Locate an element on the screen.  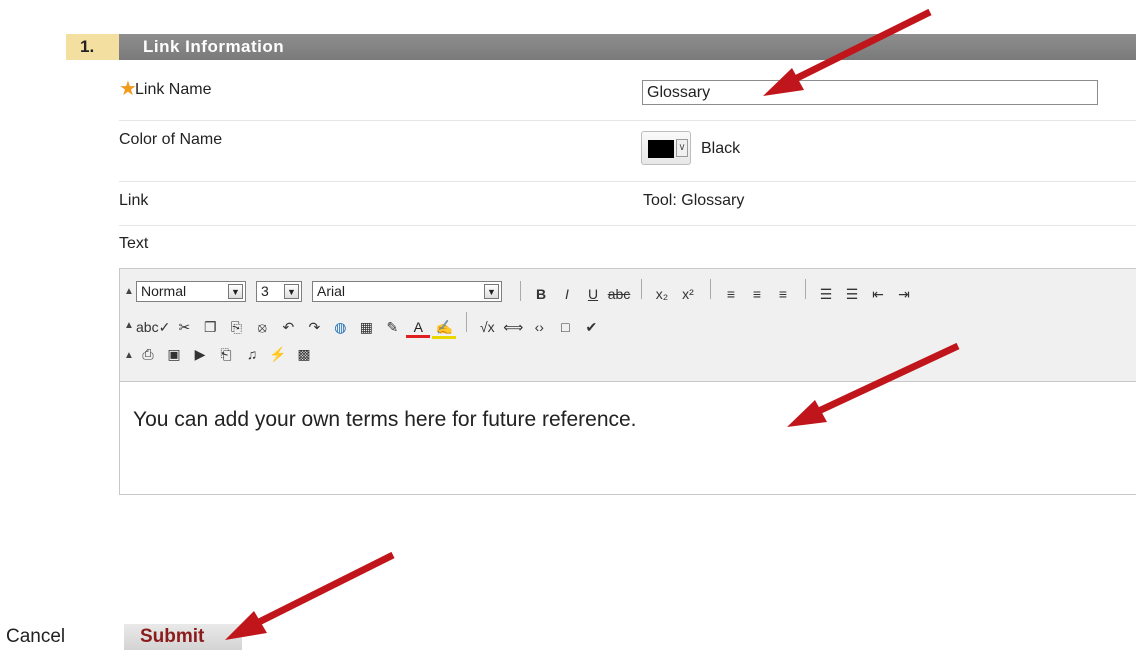
link-name-label: Link Name is located at coordinates (173, 89).